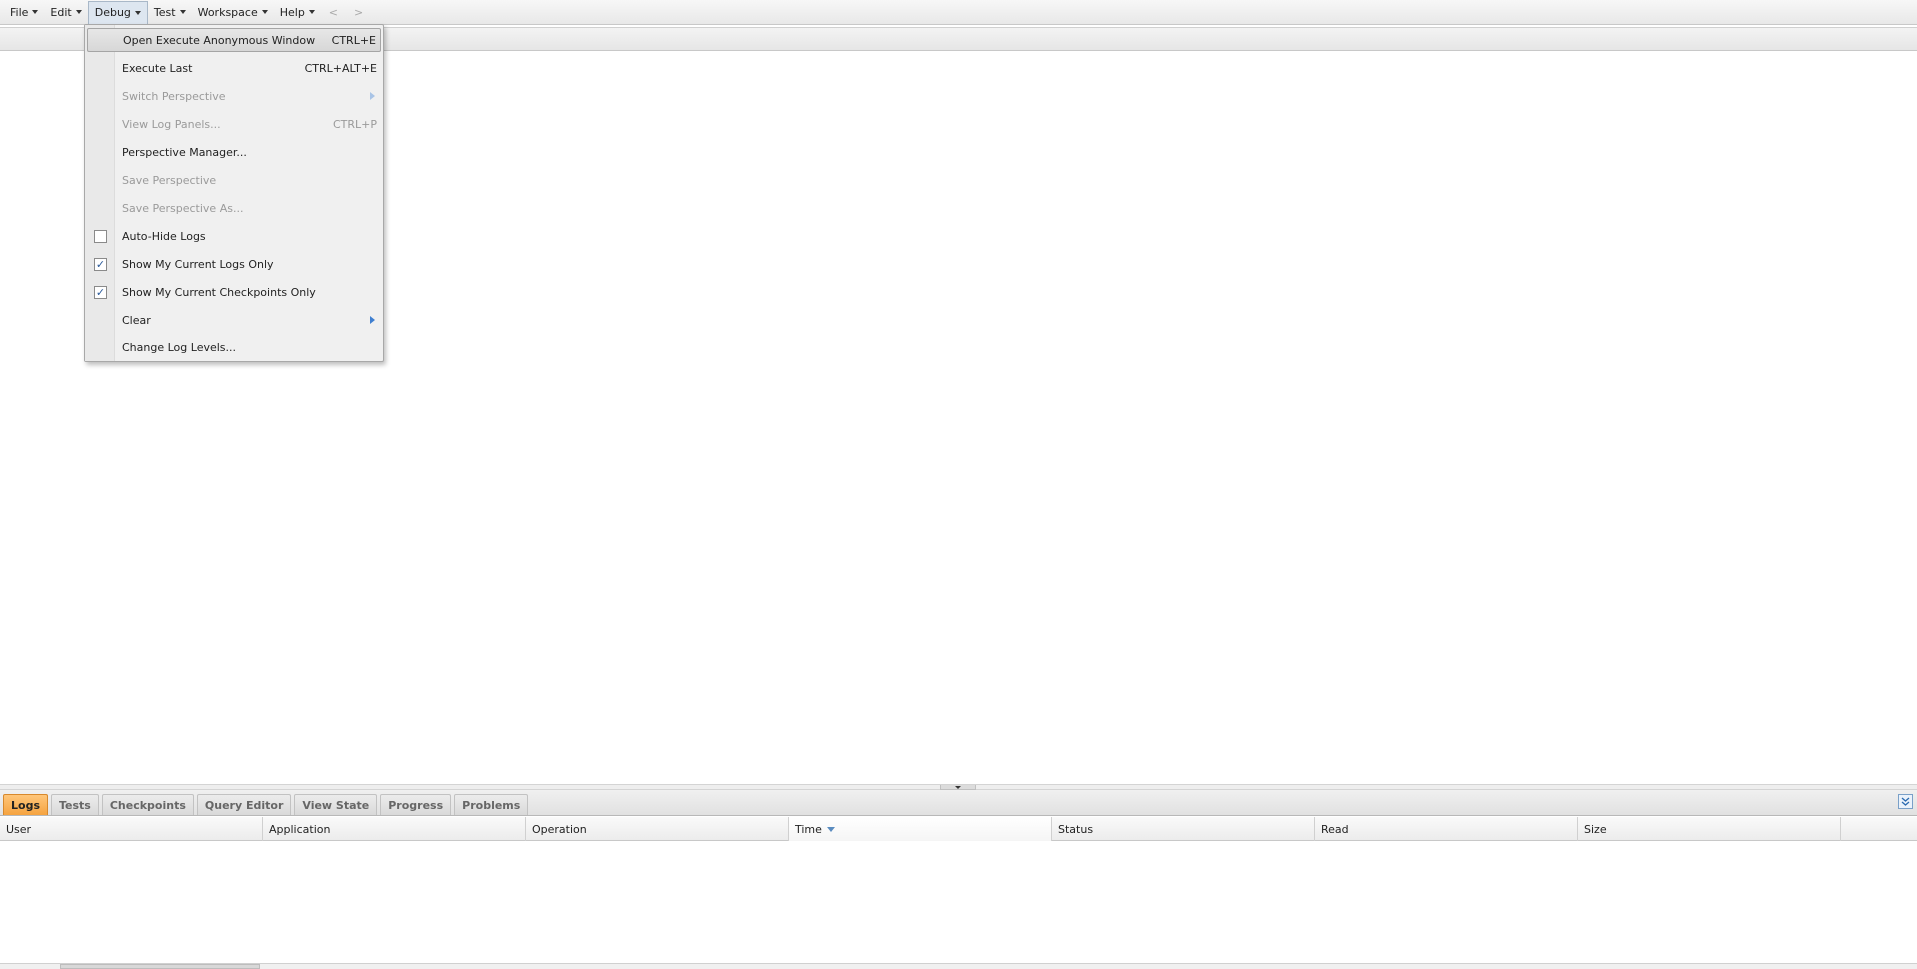 This screenshot has width=1917, height=969. I want to click on show-current-checkpoints-checkbox: ✓, so click(100, 292).